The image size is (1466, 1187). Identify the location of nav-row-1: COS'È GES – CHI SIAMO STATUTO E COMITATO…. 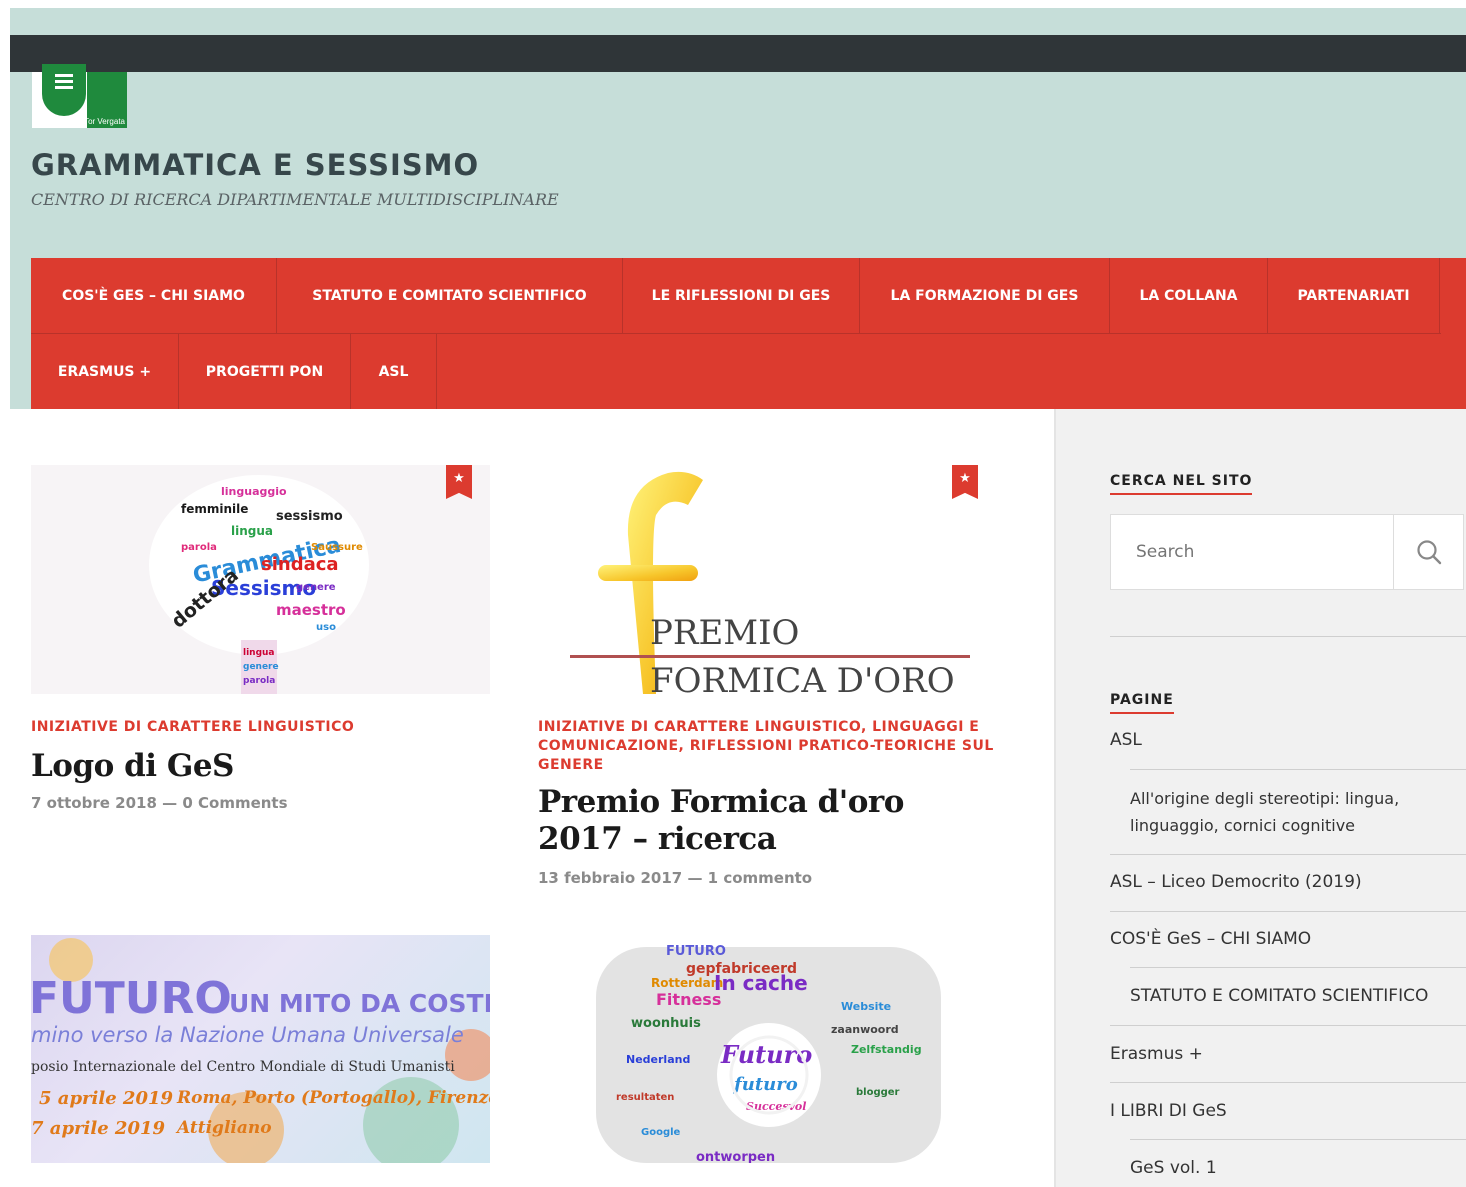
(735, 295).